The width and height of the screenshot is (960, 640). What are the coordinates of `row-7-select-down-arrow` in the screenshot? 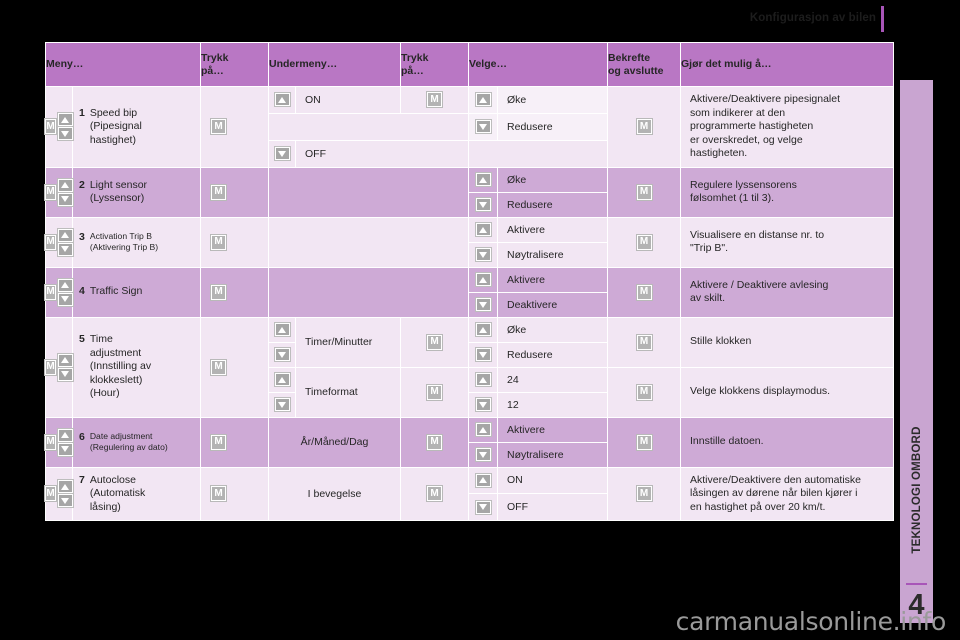 It's located at (483, 507).